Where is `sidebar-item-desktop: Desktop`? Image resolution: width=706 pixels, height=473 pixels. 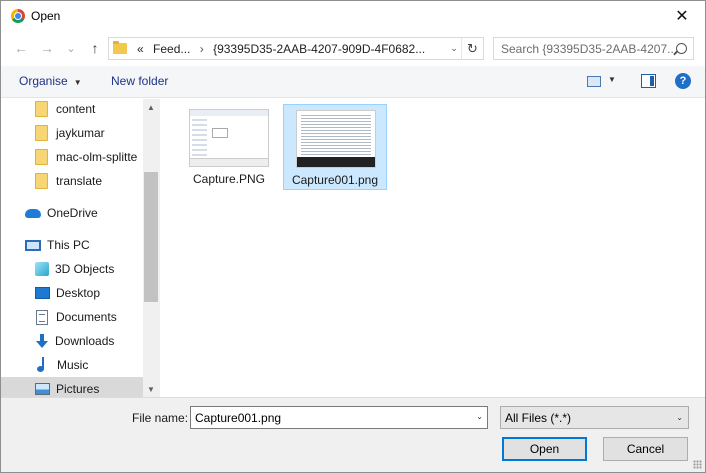 sidebar-item-desktop: Desktop is located at coordinates (72, 293).